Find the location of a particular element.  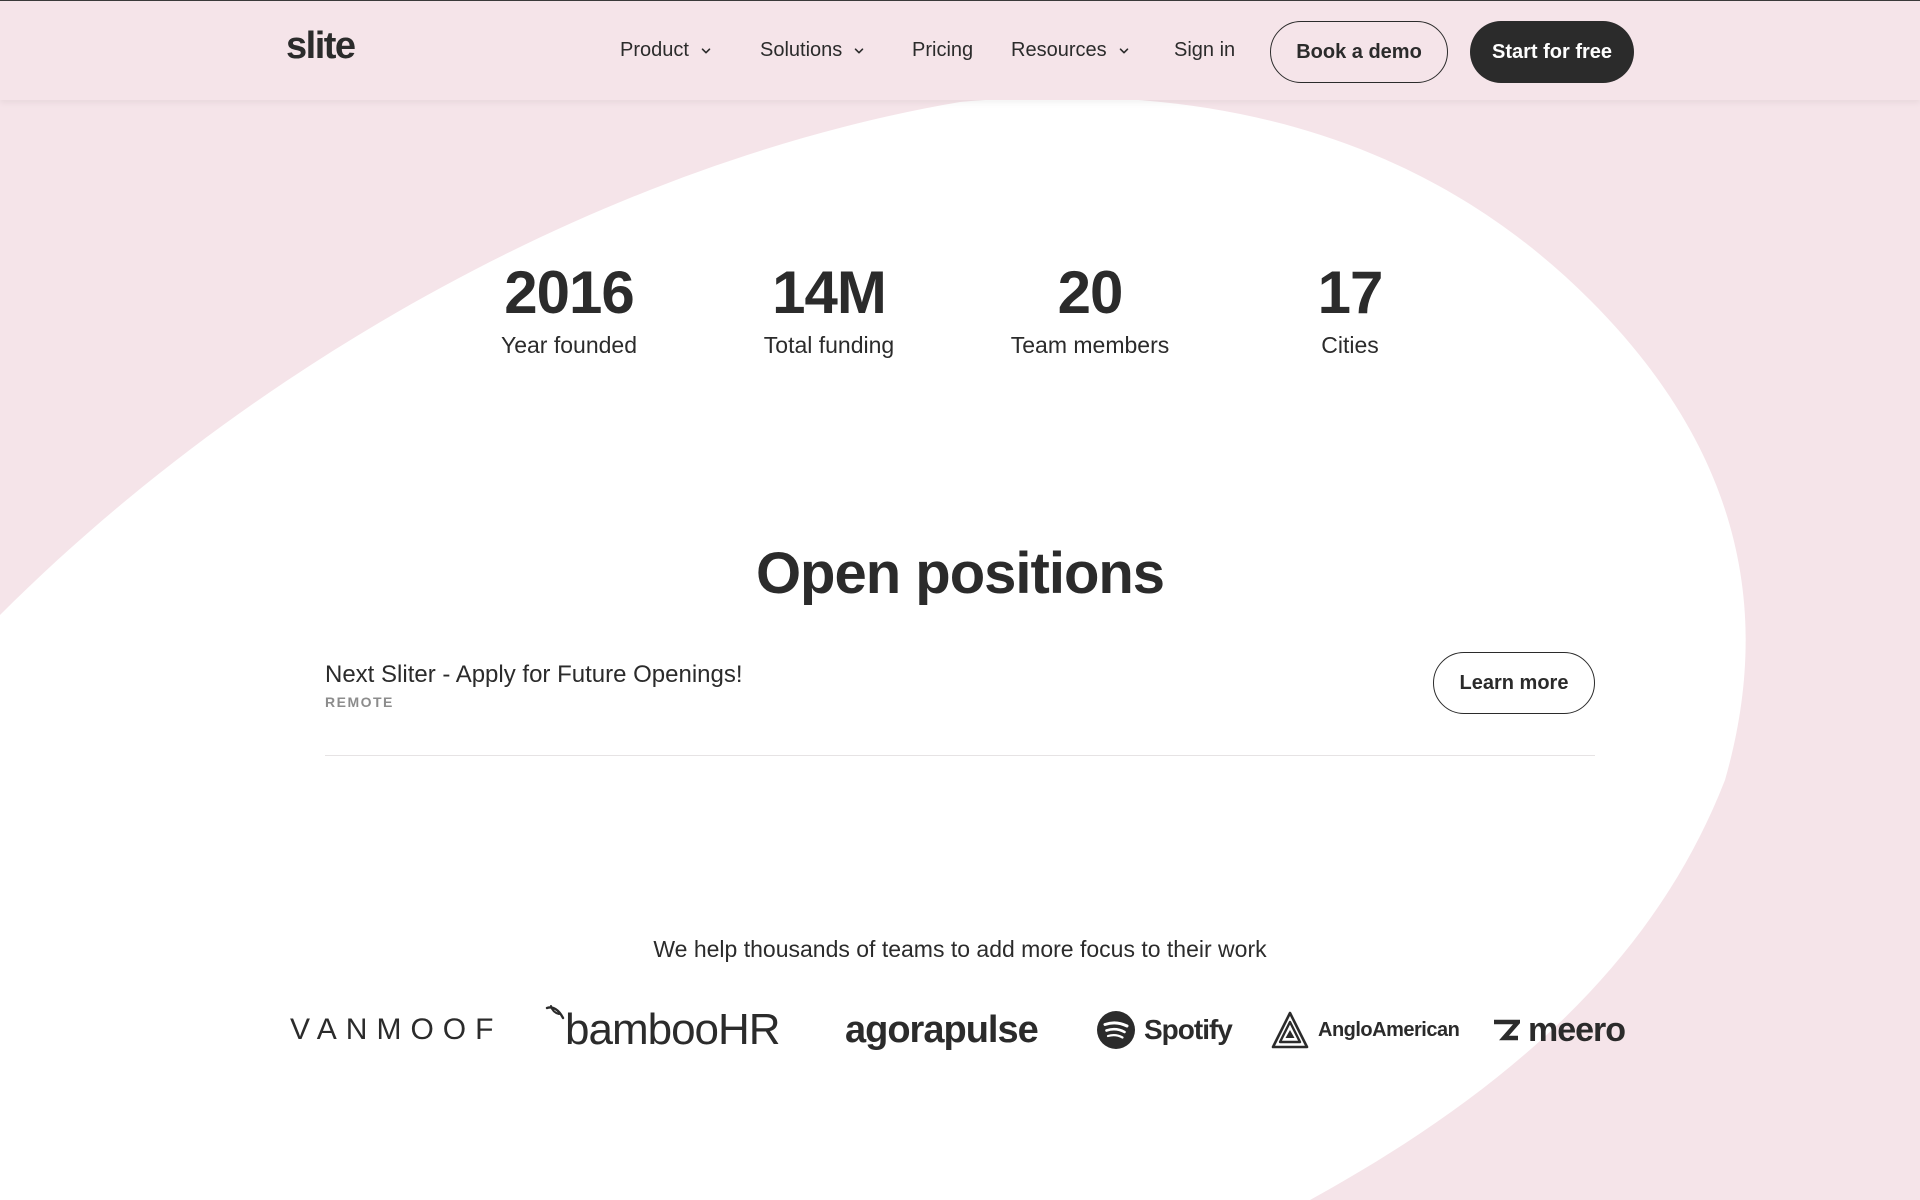

stat-label: Cities is located at coordinates (1350, 345).